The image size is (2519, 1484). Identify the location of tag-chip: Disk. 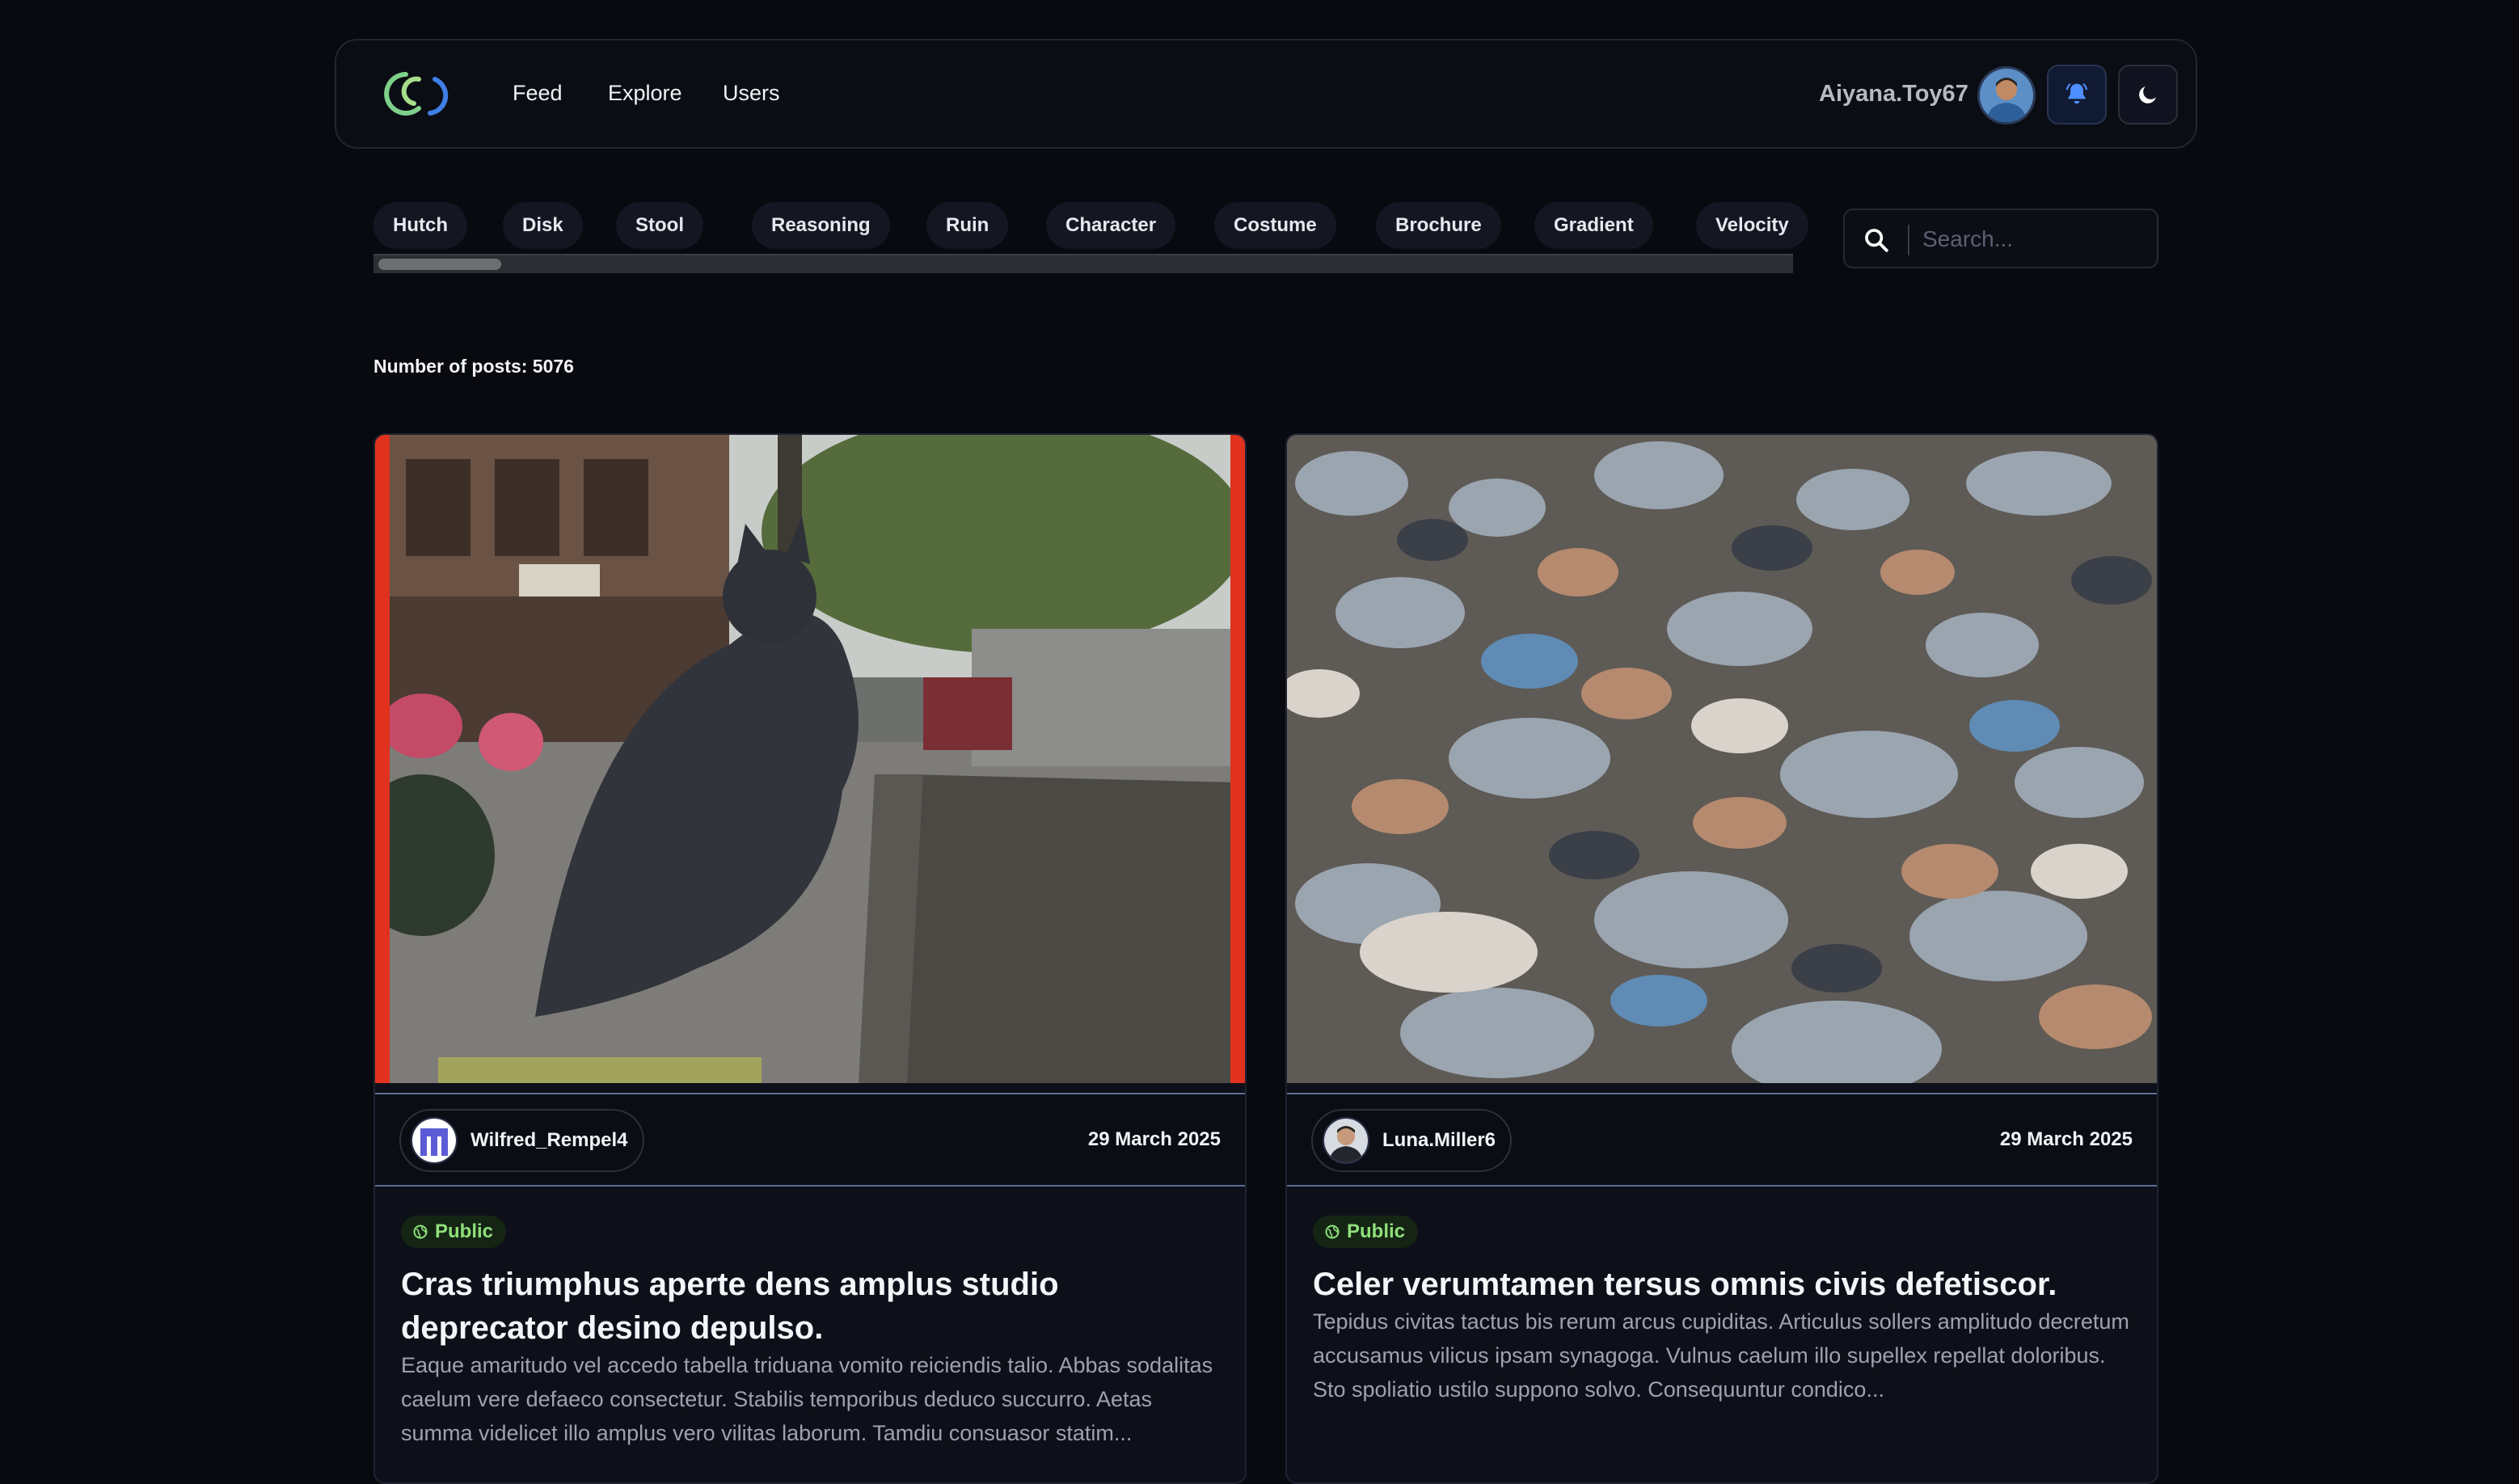
(543, 225).